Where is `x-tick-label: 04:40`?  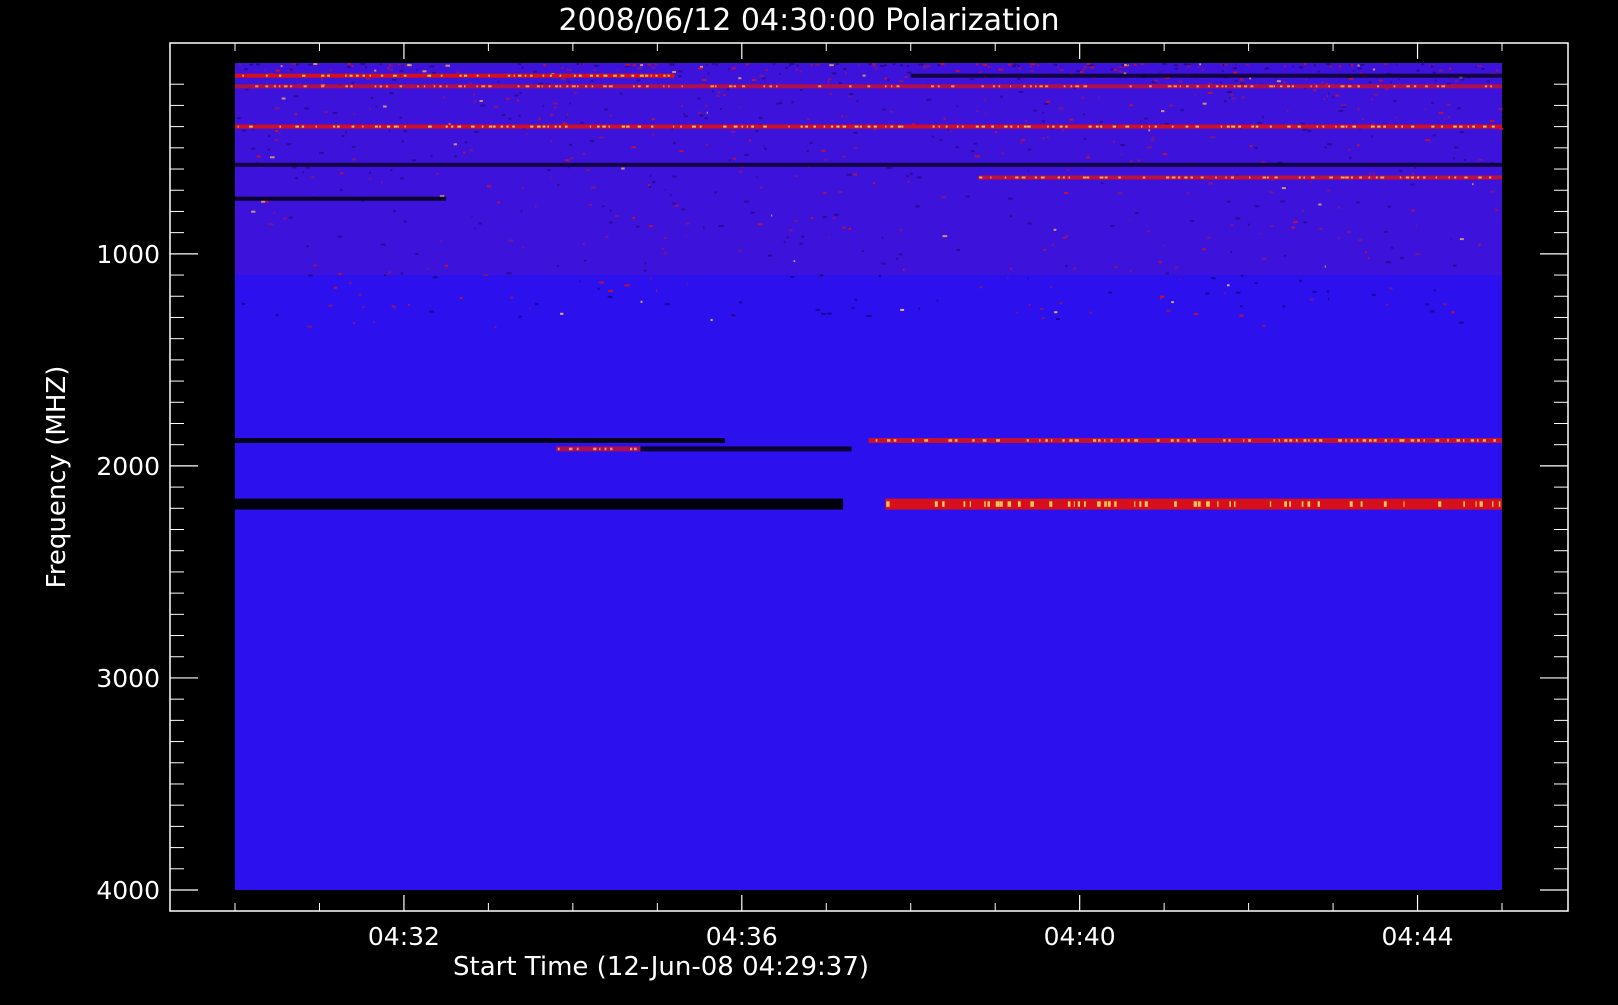 x-tick-label: 04:40 is located at coordinates (1080, 936).